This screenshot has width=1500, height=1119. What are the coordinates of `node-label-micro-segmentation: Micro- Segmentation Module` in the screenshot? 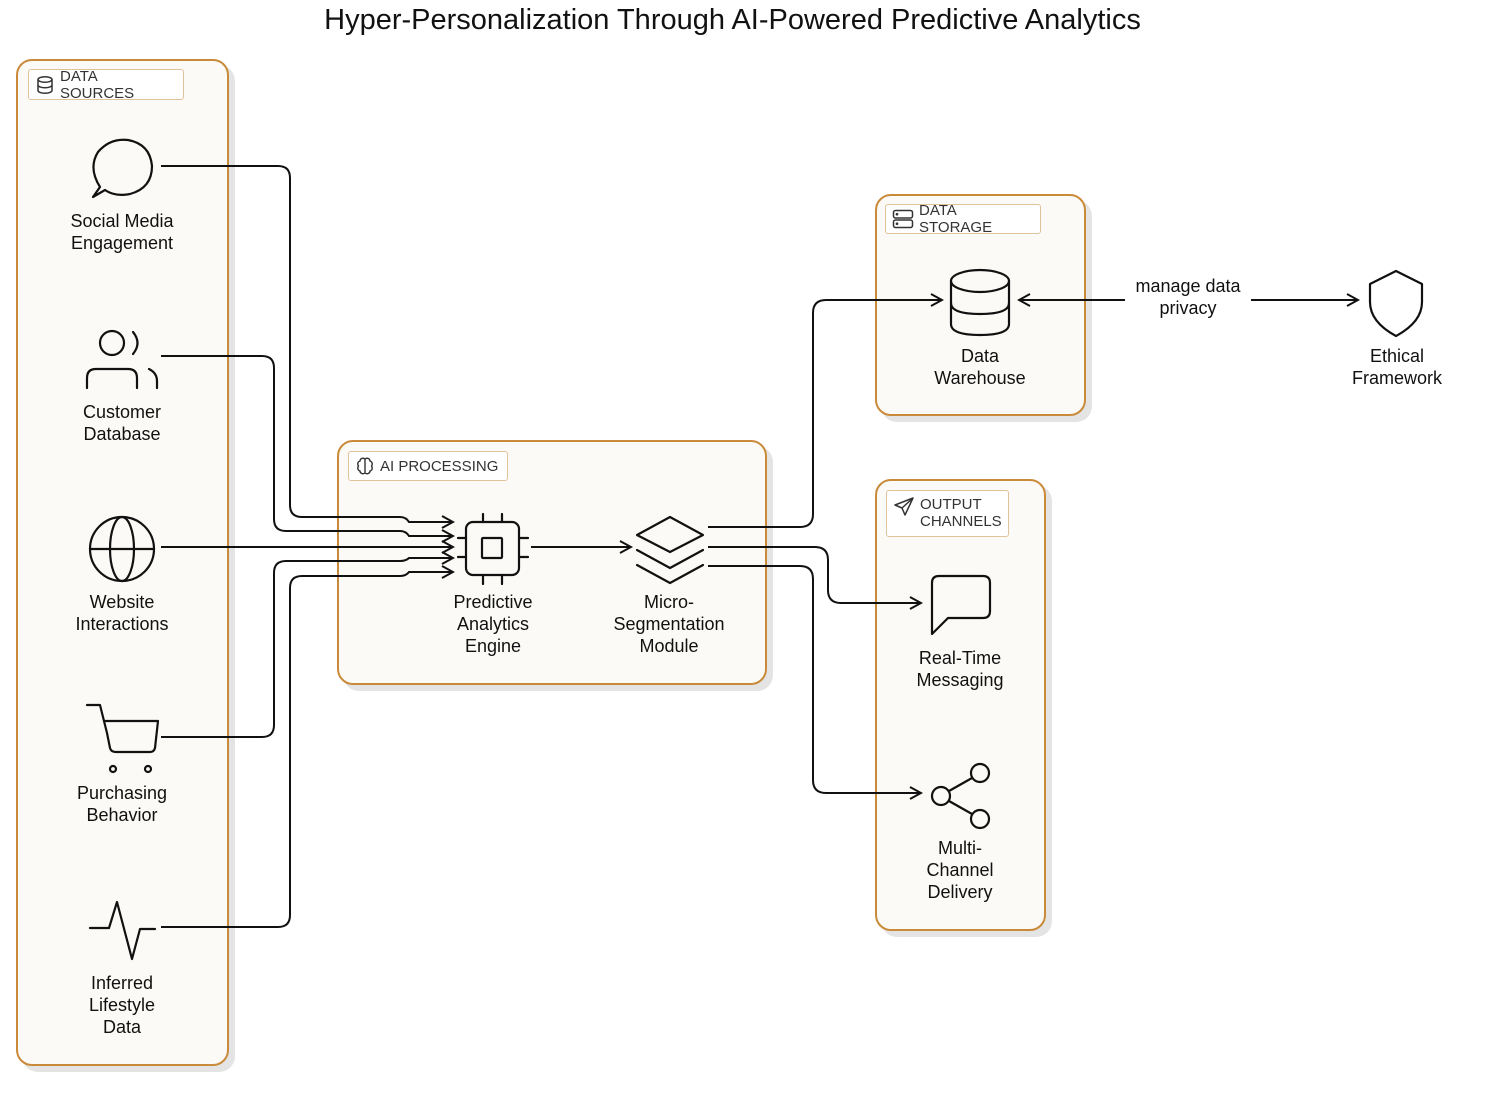 It's located at (669, 624).